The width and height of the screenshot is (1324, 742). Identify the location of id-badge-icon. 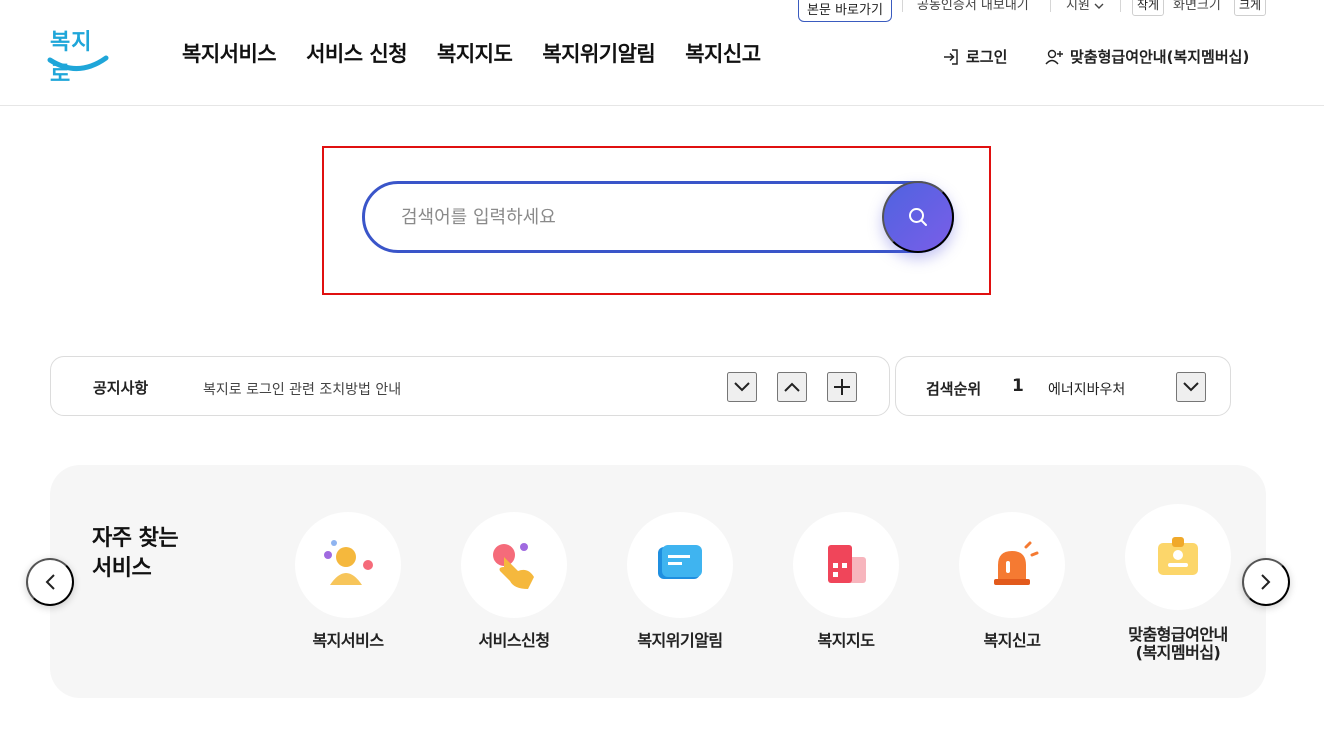
(1178, 556).